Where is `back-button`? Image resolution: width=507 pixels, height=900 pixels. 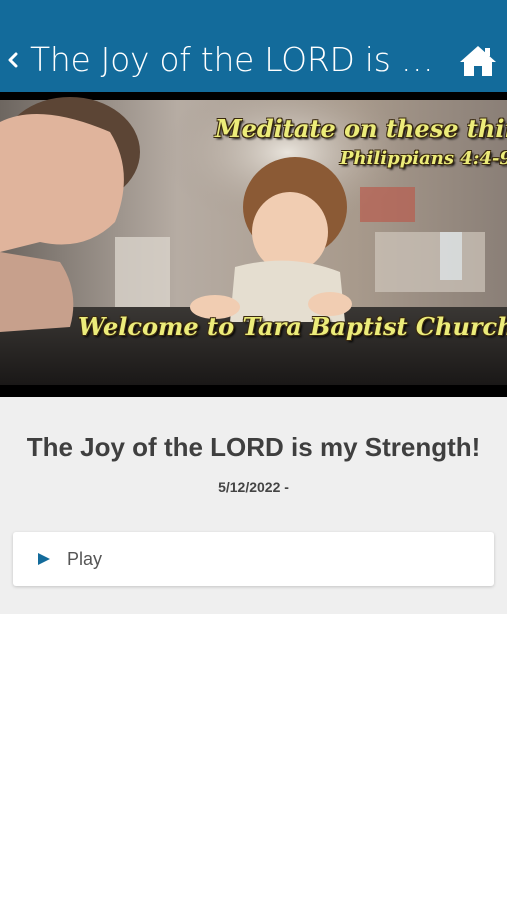 back-button is located at coordinates (13, 60).